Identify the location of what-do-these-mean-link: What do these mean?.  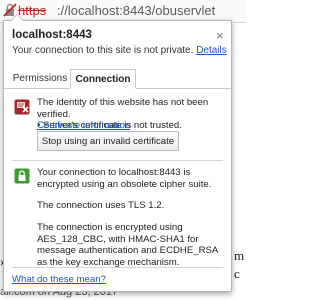
(59, 279).